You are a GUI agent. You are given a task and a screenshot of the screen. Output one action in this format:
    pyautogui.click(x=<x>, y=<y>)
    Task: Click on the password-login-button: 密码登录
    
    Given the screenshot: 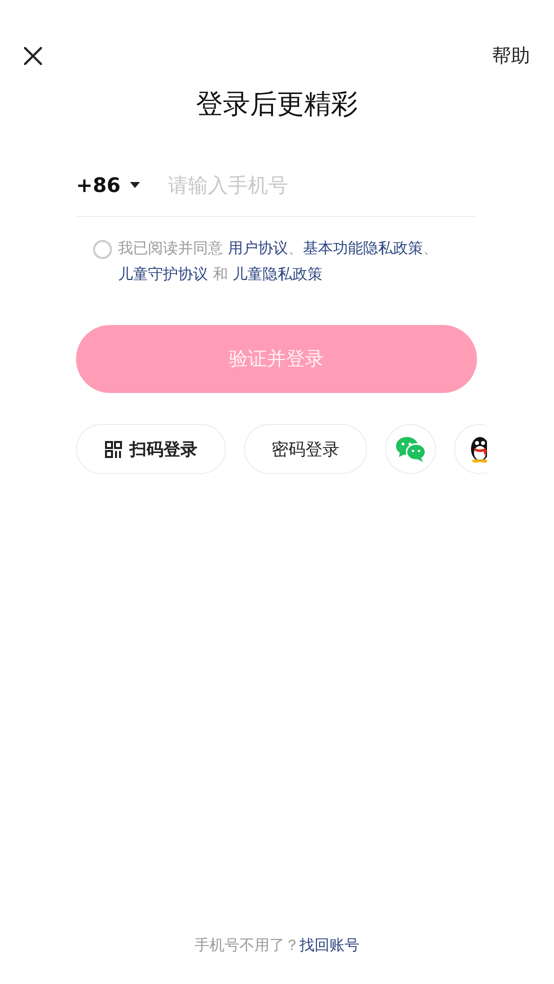 What is the action you would take?
    pyautogui.click(x=305, y=449)
    